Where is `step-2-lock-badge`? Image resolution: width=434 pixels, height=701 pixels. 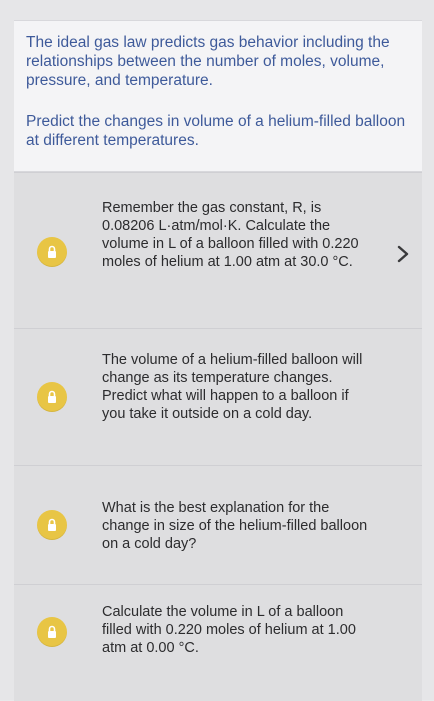
step-2-lock-badge is located at coordinates (52, 397).